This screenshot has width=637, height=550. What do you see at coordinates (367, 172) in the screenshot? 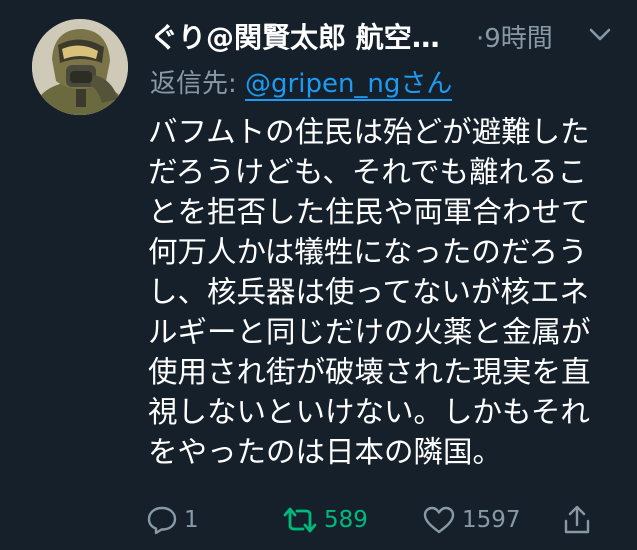
I see `tweet-text-line: だろうけども、それでも離れるこ` at bounding box center [367, 172].